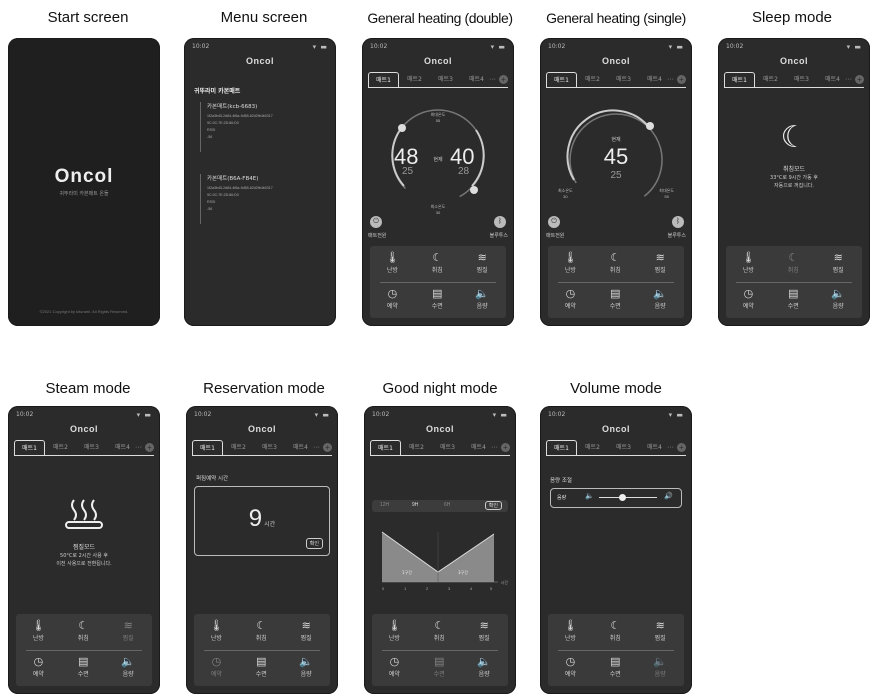 The width and height of the screenshot is (880, 698). Describe the element at coordinates (668, 496) in the screenshot. I see `speaker-high-icon: 🔊` at that location.